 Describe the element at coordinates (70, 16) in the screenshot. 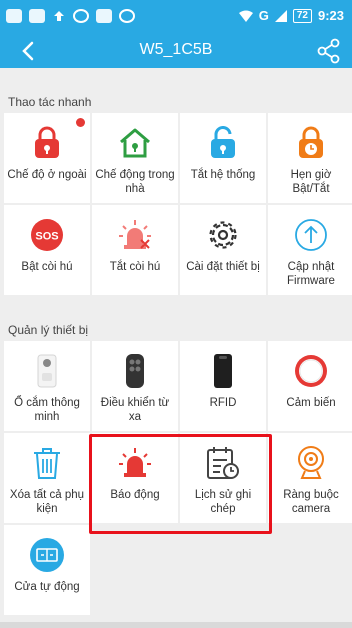

I see `notification-icons` at that location.